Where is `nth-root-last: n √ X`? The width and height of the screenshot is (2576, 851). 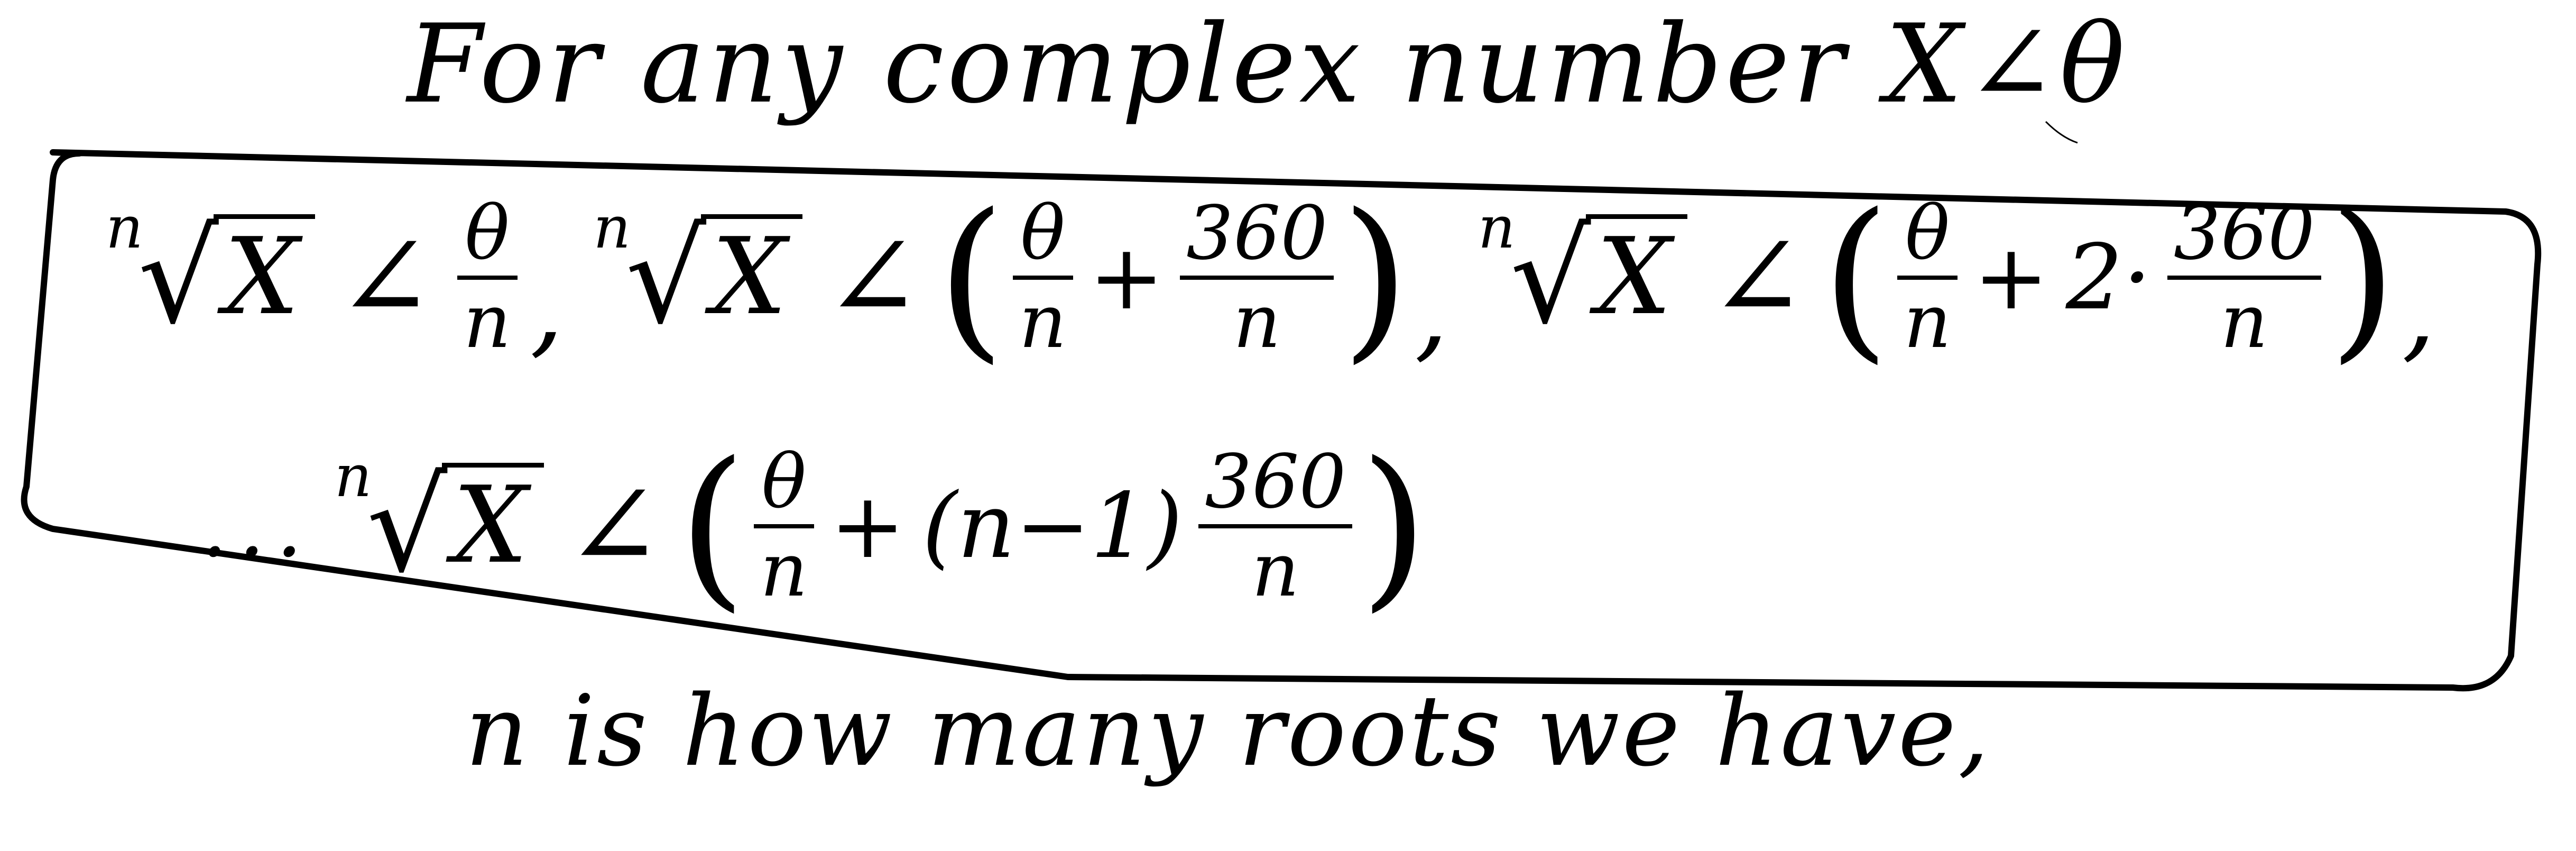 nth-root-last: n √ X is located at coordinates (439, 523).